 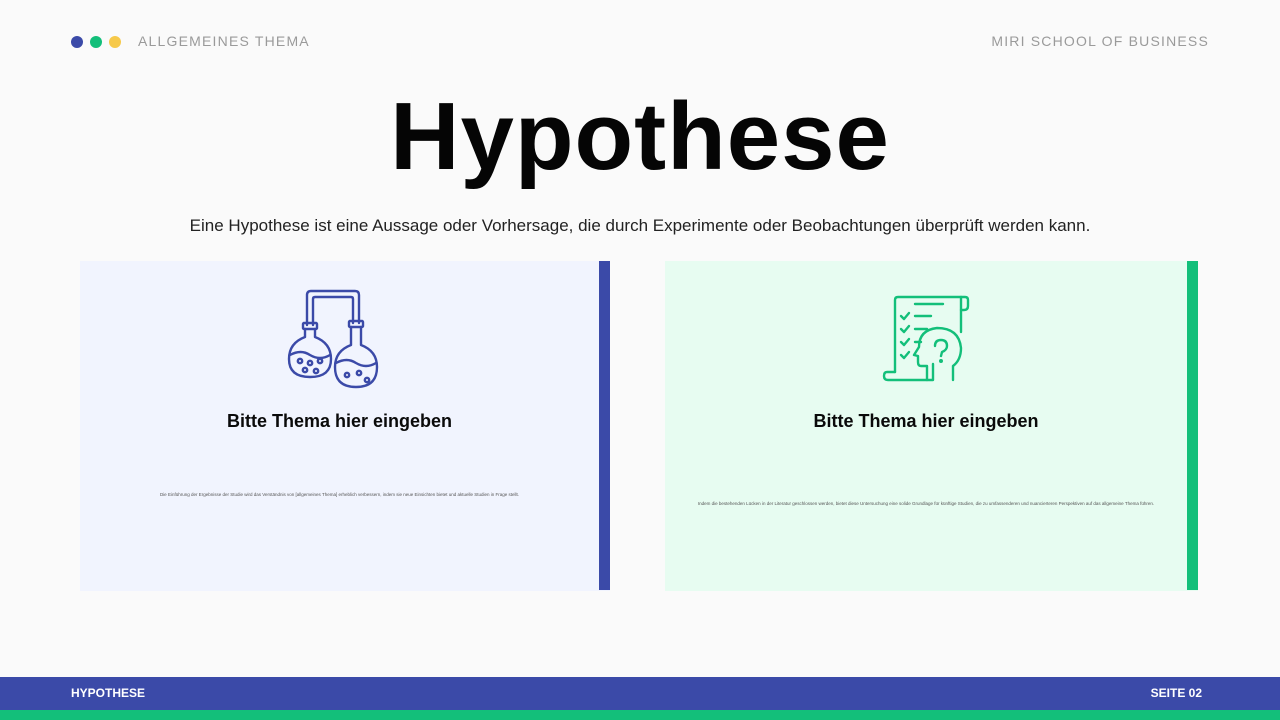 I want to click on blue-dot, so click(x=77, y=42).